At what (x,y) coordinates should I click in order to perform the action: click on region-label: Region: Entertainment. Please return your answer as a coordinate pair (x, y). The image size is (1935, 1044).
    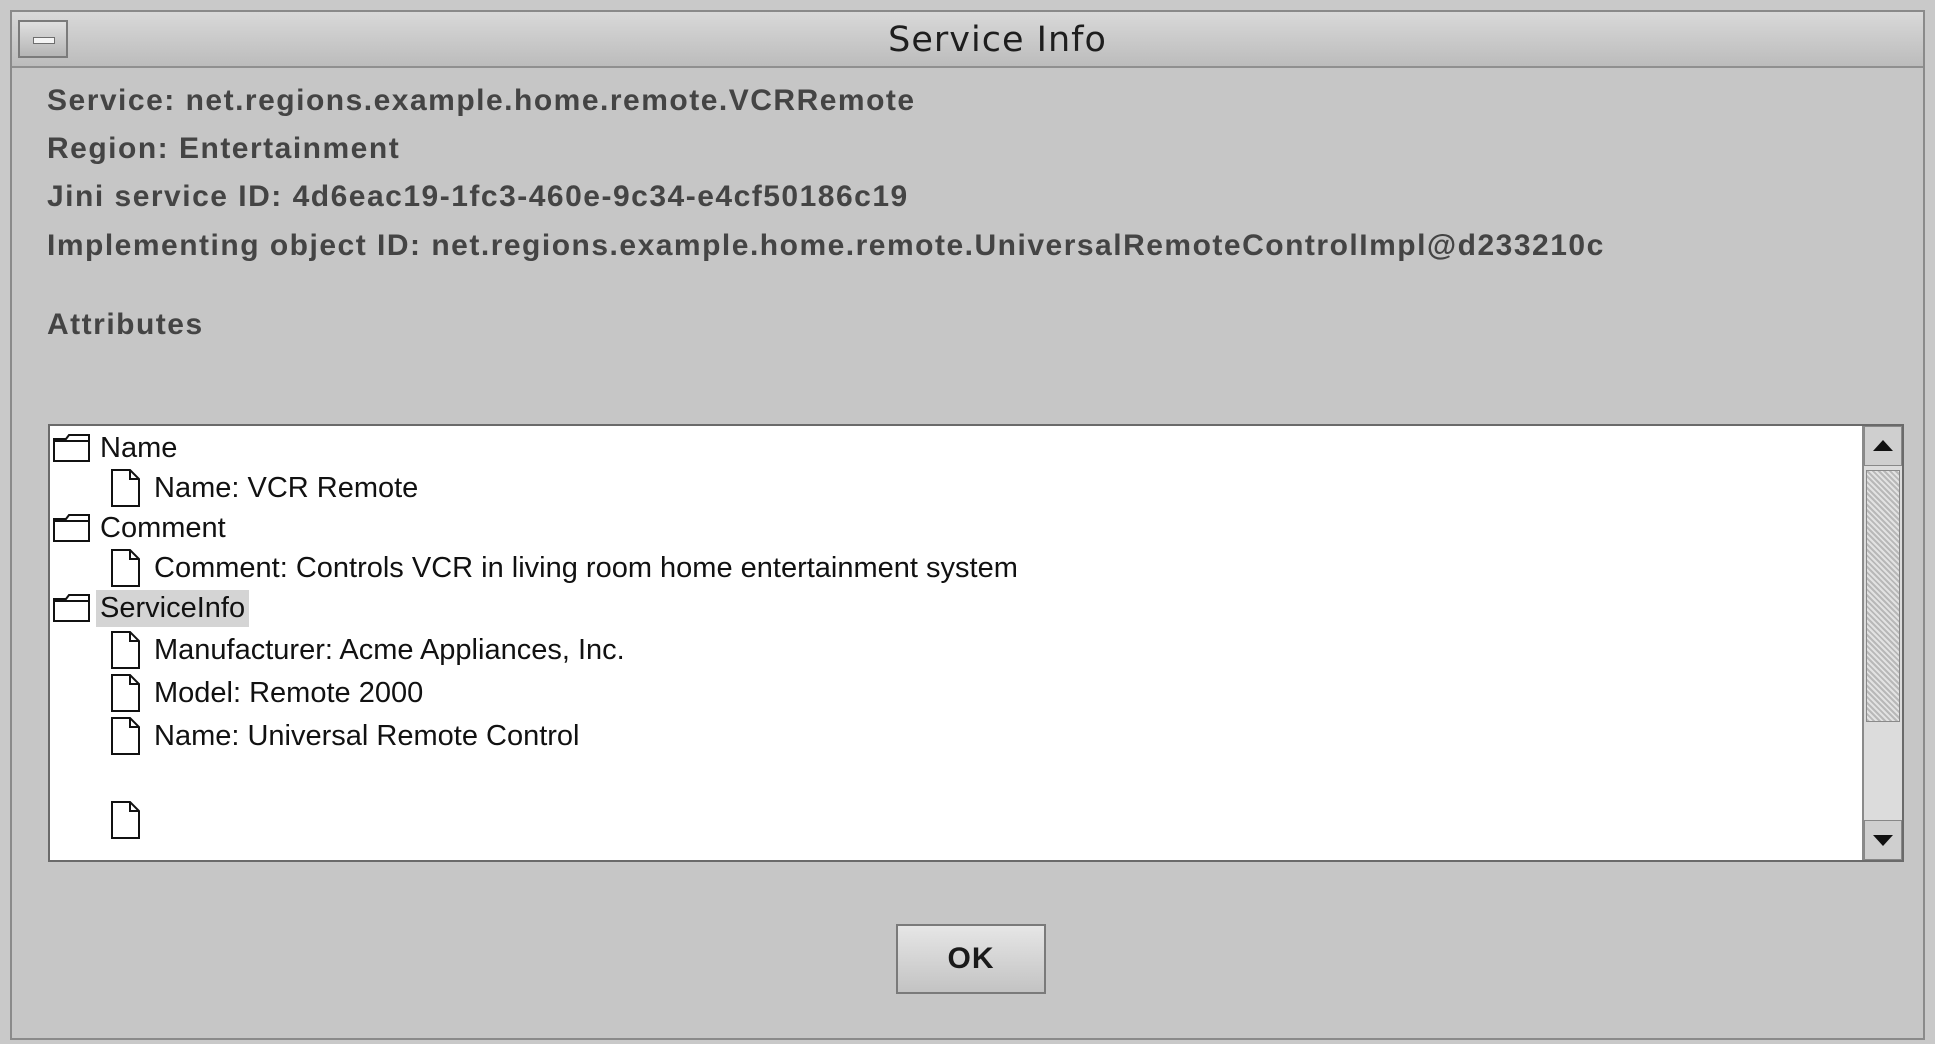
    Looking at the image, I should click on (224, 148).